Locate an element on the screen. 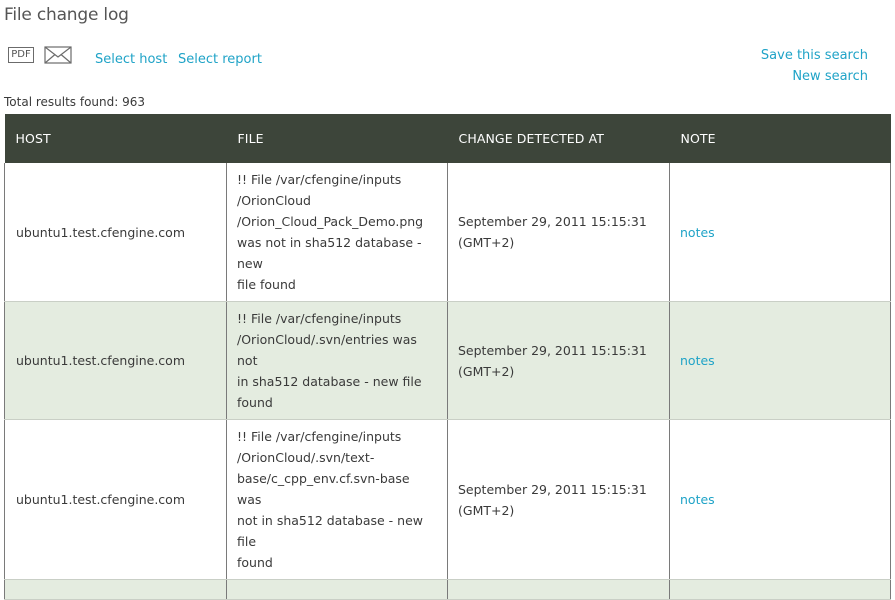  file-line: not in sha512 database - new file is located at coordinates (330, 531).